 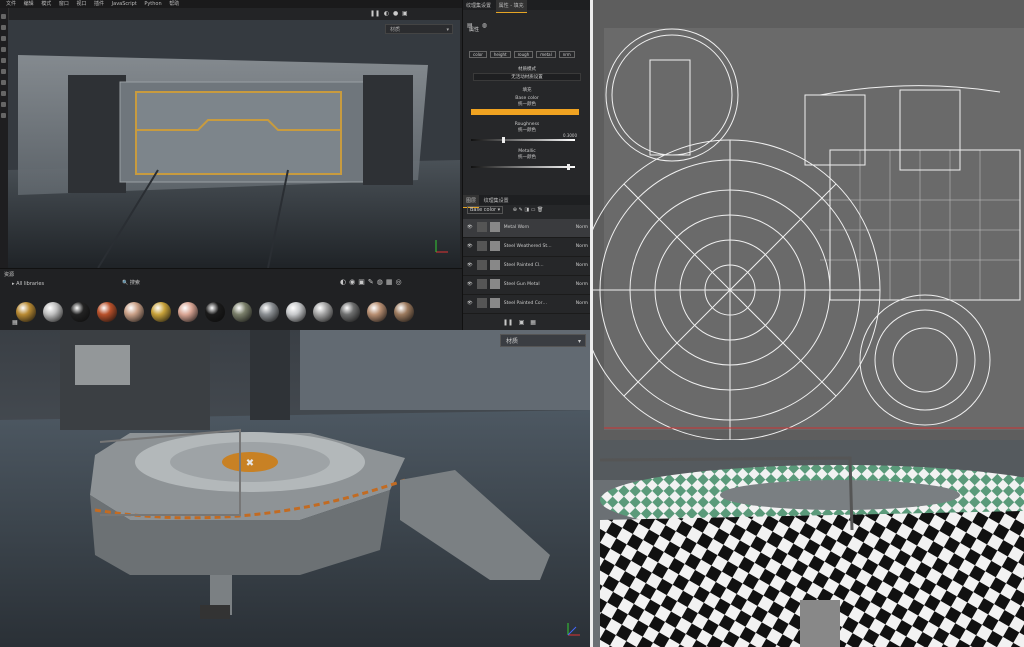 What do you see at coordinates (485, 210) in the screenshot?
I see `layer-channel-select: Base color ▾` at bounding box center [485, 210].